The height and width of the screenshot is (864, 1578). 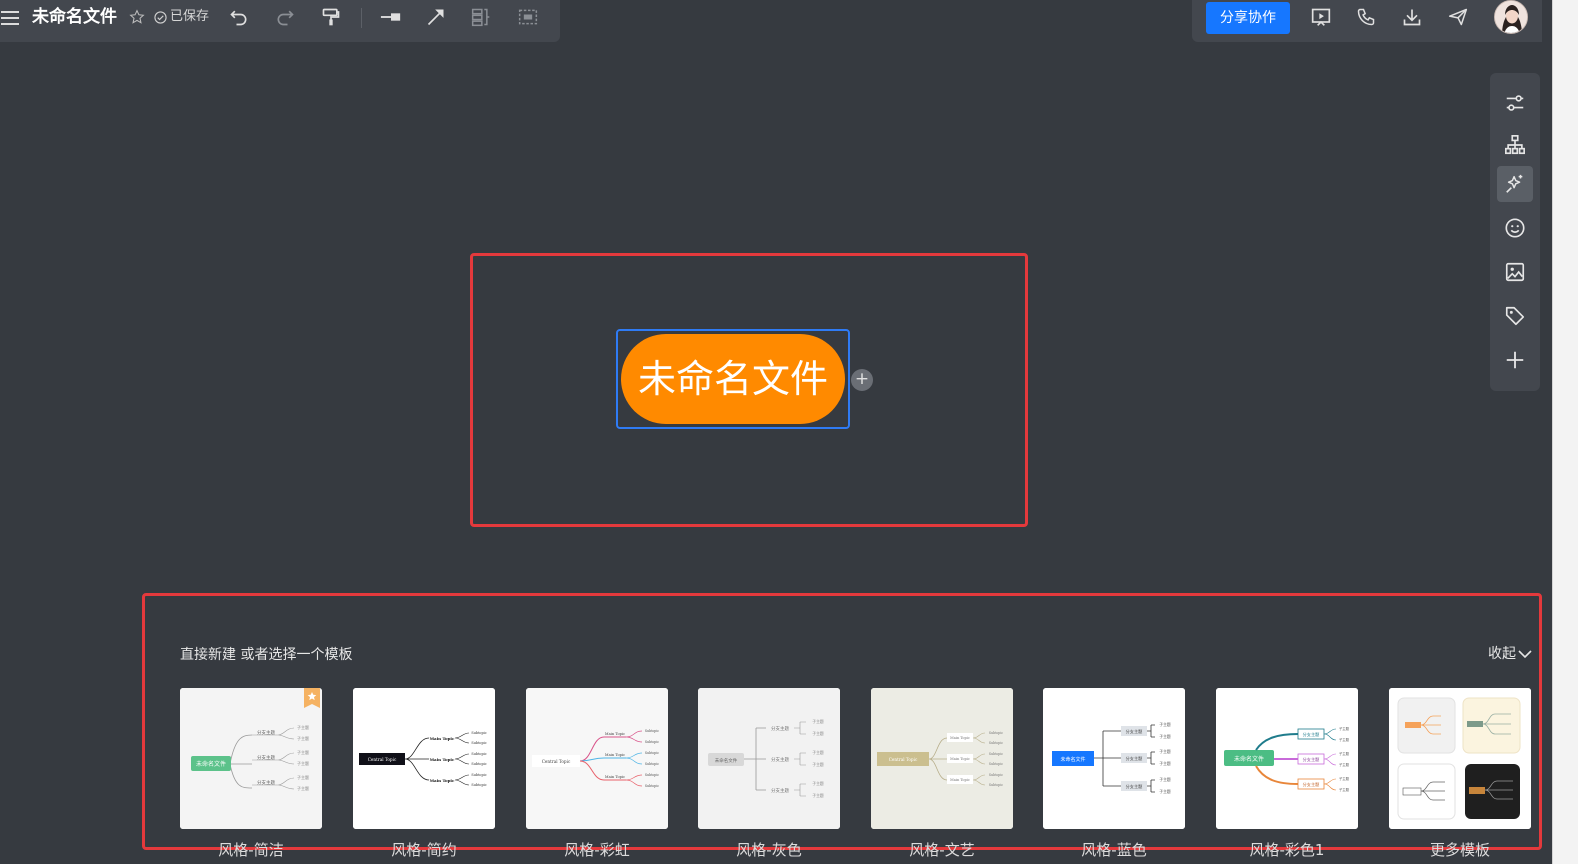 What do you see at coordinates (769, 850) in the screenshot?
I see `template-label: 风格-灰色` at bounding box center [769, 850].